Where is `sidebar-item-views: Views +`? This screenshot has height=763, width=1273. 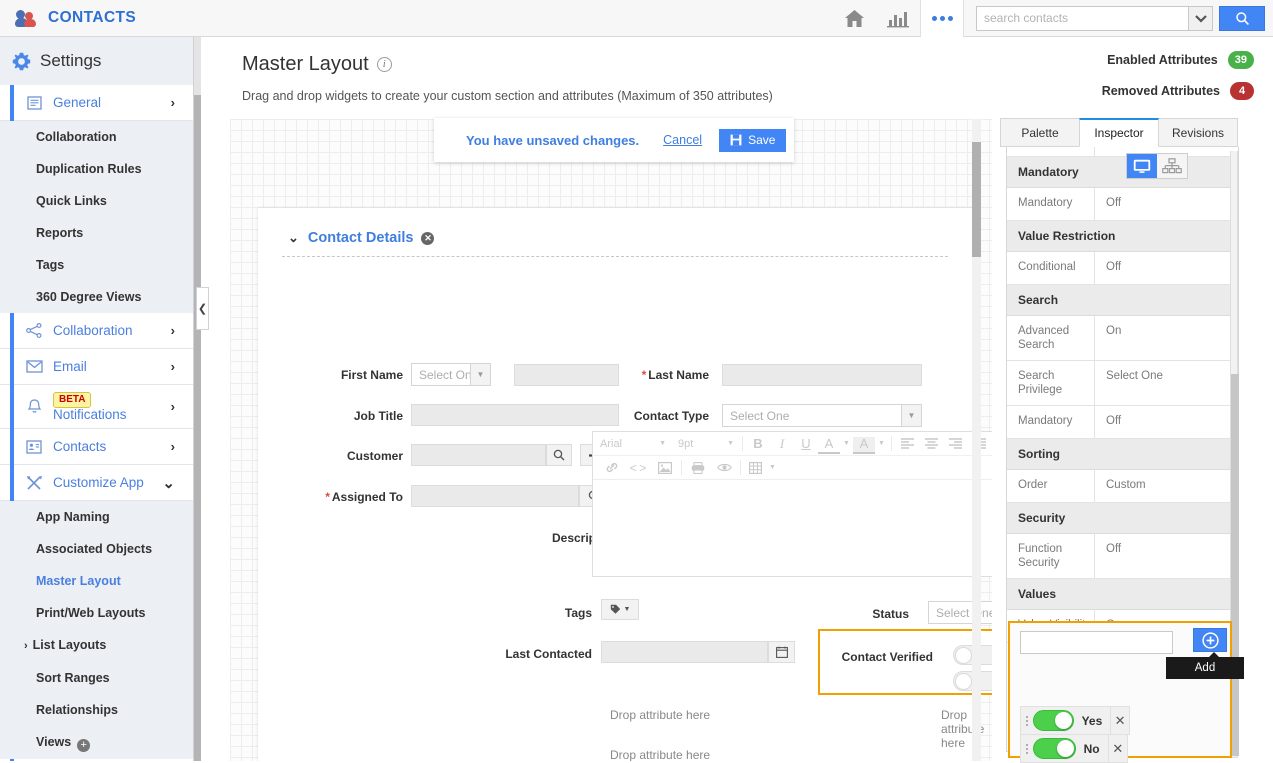
sidebar-item-views: Views + is located at coordinates (96, 742).